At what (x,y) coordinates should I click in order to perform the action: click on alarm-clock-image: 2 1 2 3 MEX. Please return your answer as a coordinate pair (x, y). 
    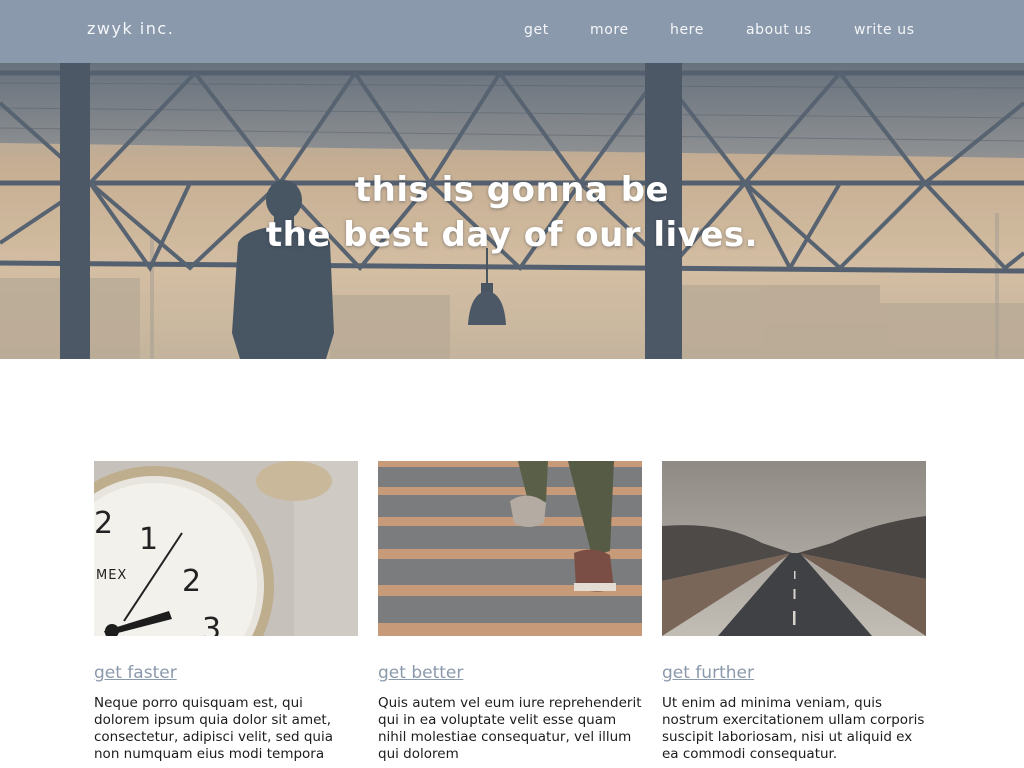
    Looking at the image, I should click on (226, 548).